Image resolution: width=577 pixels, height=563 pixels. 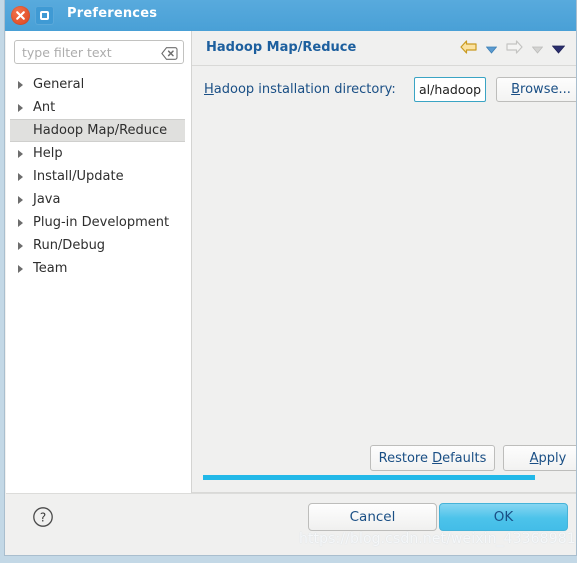 I want to click on ok-button: OK, so click(x=503, y=517).